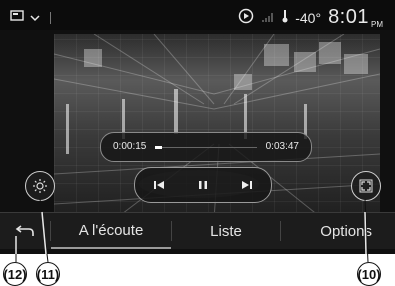 Image resolution: width=395 pixels, height=286 pixels. I want to click on callout-10: (10), so click(369, 274).